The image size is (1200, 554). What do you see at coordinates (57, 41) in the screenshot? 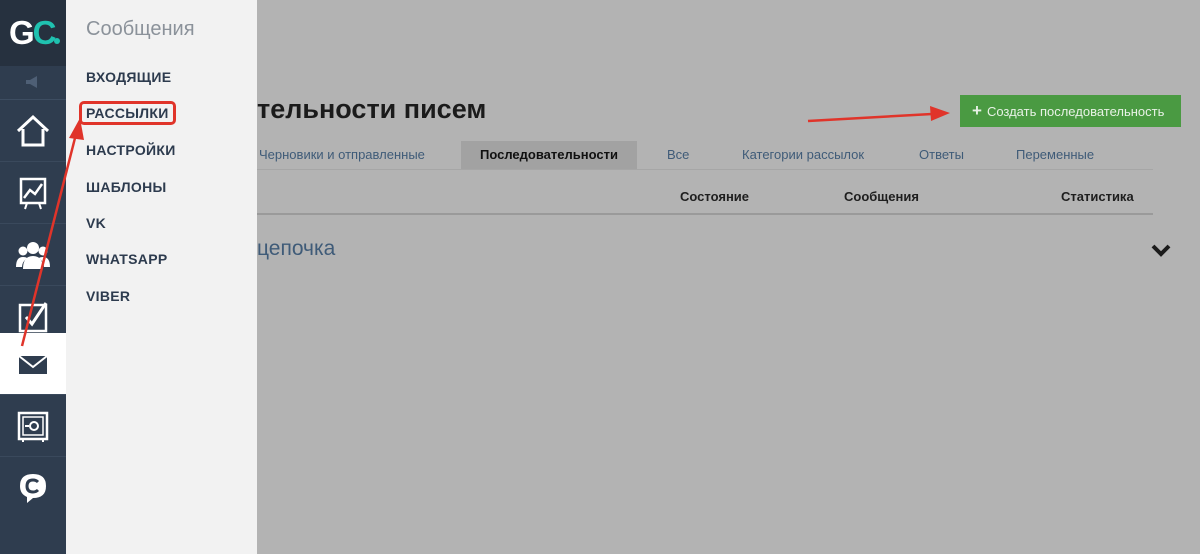
I see `logo-dot` at bounding box center [57, 41].